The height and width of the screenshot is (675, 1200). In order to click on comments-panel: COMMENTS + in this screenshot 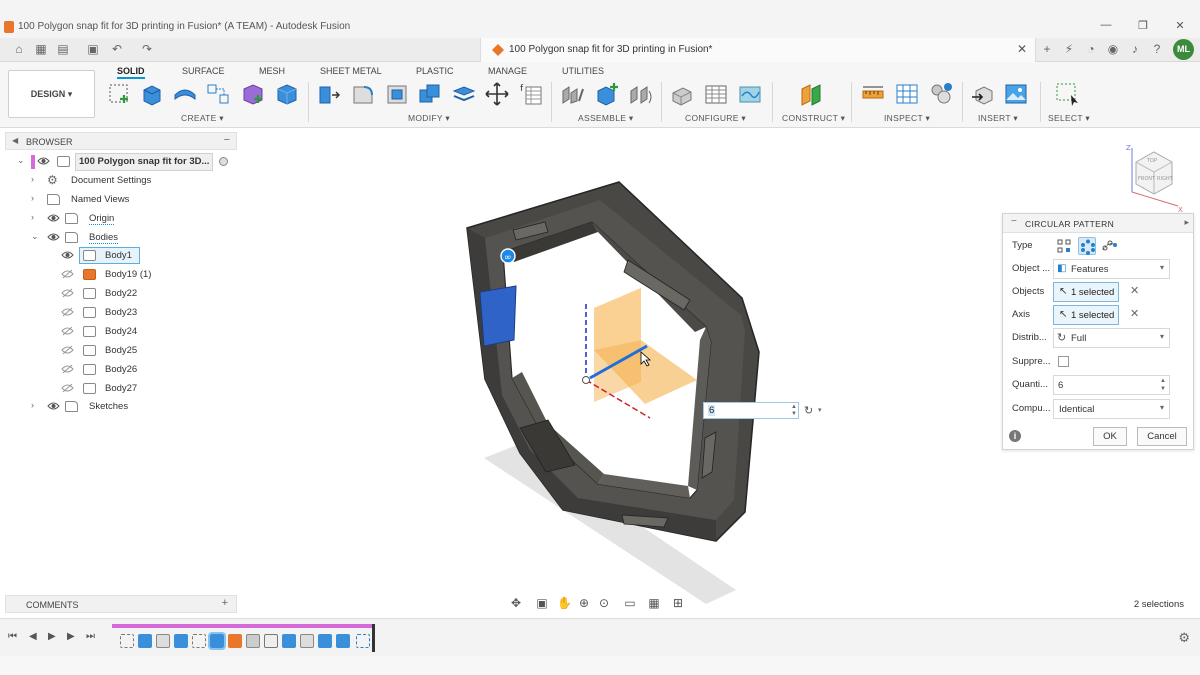, I will do `click(121, 604)`.